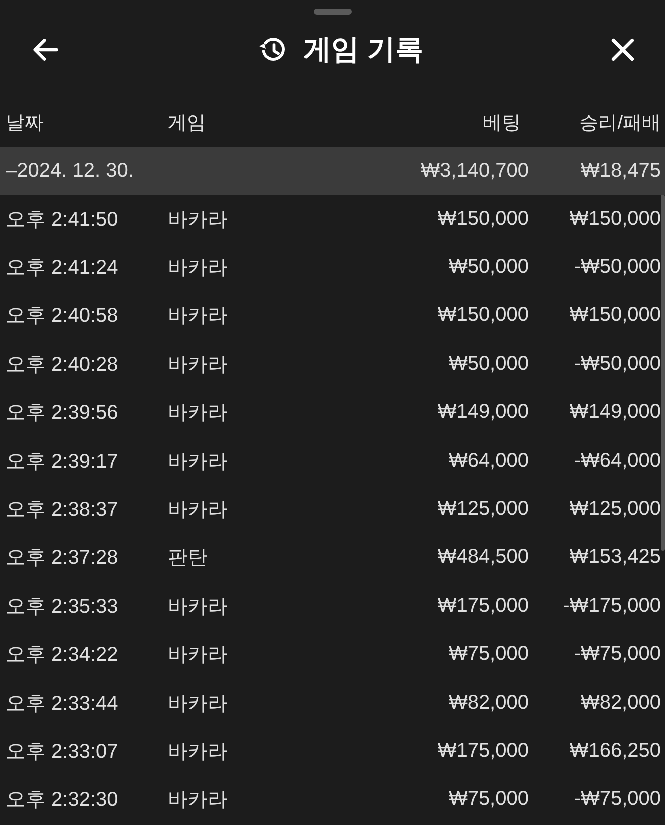 The height and width of the screenshot is (825, 665). Describe the element at coordinates (614, 558) in the screenshot. I see `table-cell-text: ₩153,425` at that location.